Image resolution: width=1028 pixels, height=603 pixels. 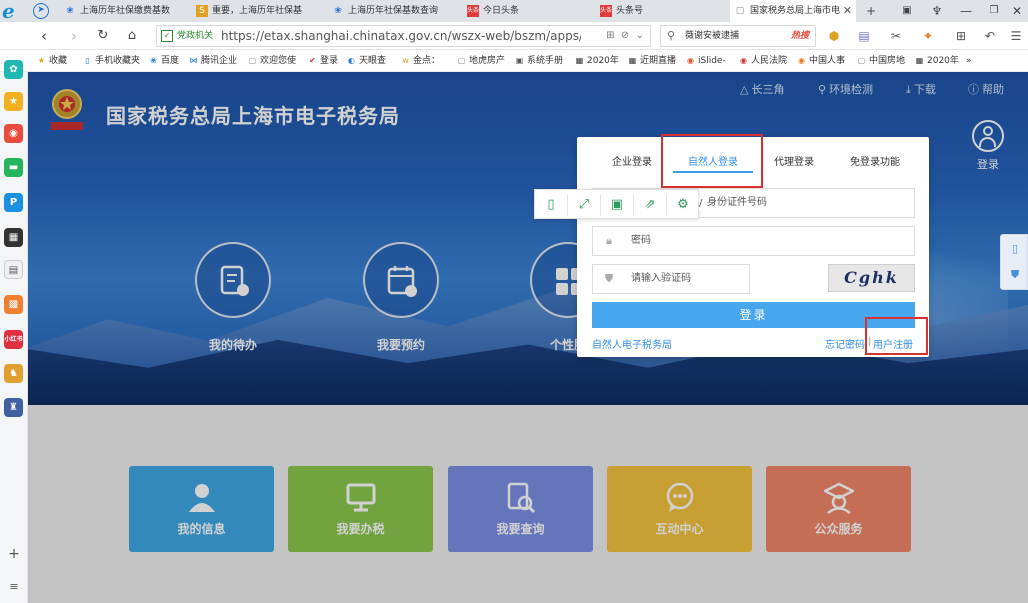 I want to click on undo-icon: ↶, so click(x=990, y=36).